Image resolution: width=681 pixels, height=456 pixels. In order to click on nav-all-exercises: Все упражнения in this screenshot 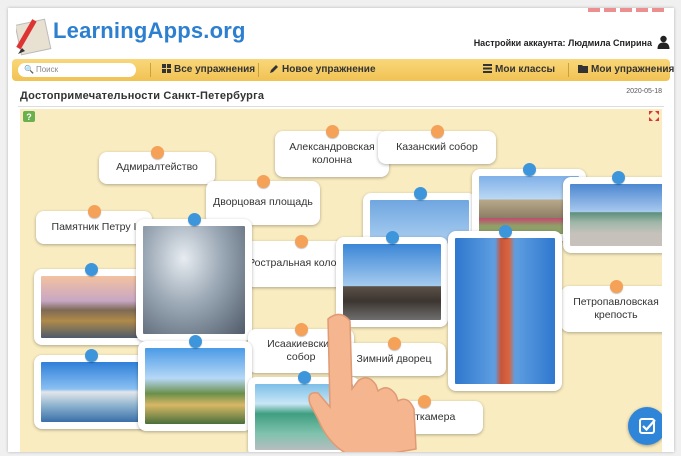, I will do `click(208, 69)`.